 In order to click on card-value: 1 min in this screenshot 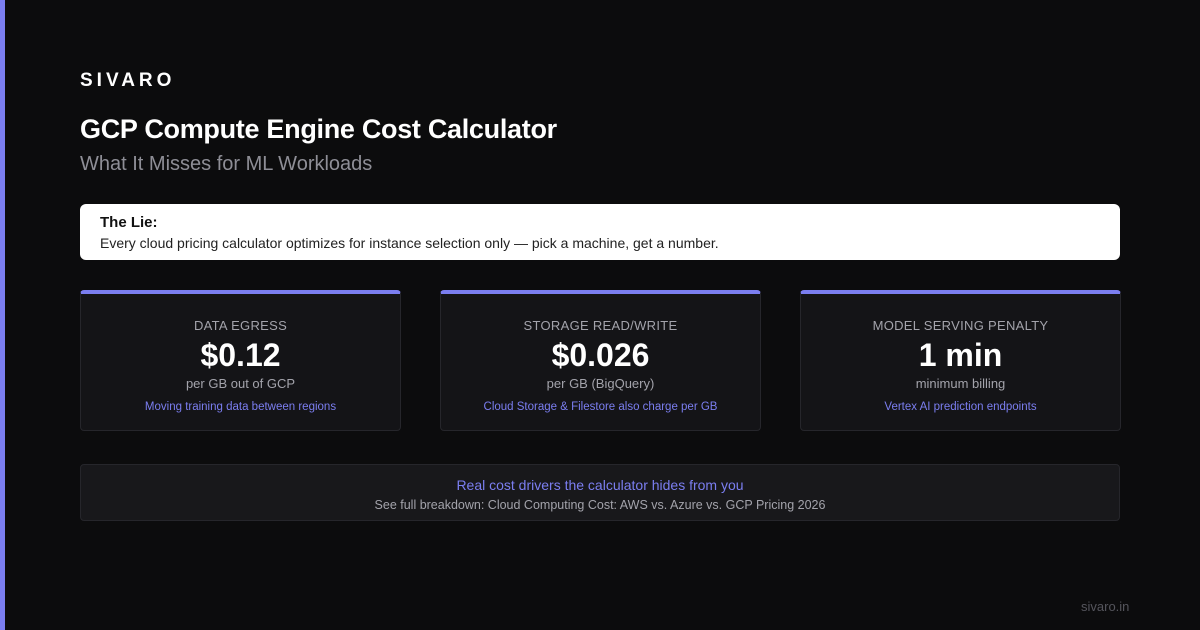, I will do `click(960, 355)`.